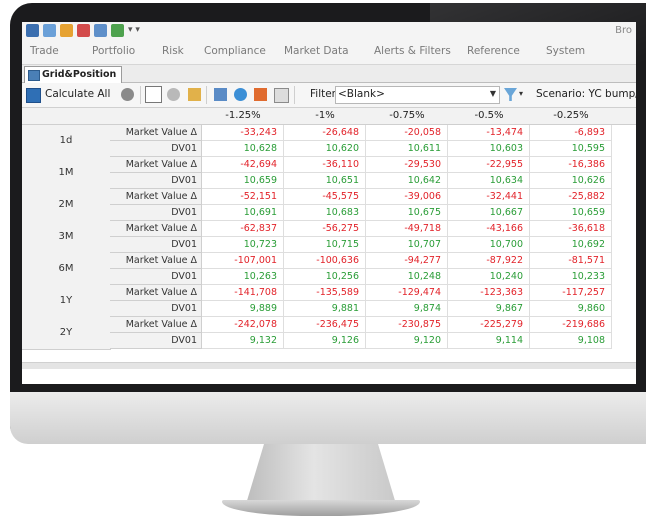 This screenshot has height=527, width=646. Describe the element at coordinates (571, 181) in the screenshot. I see `grid-cell: 10,626` at that location.